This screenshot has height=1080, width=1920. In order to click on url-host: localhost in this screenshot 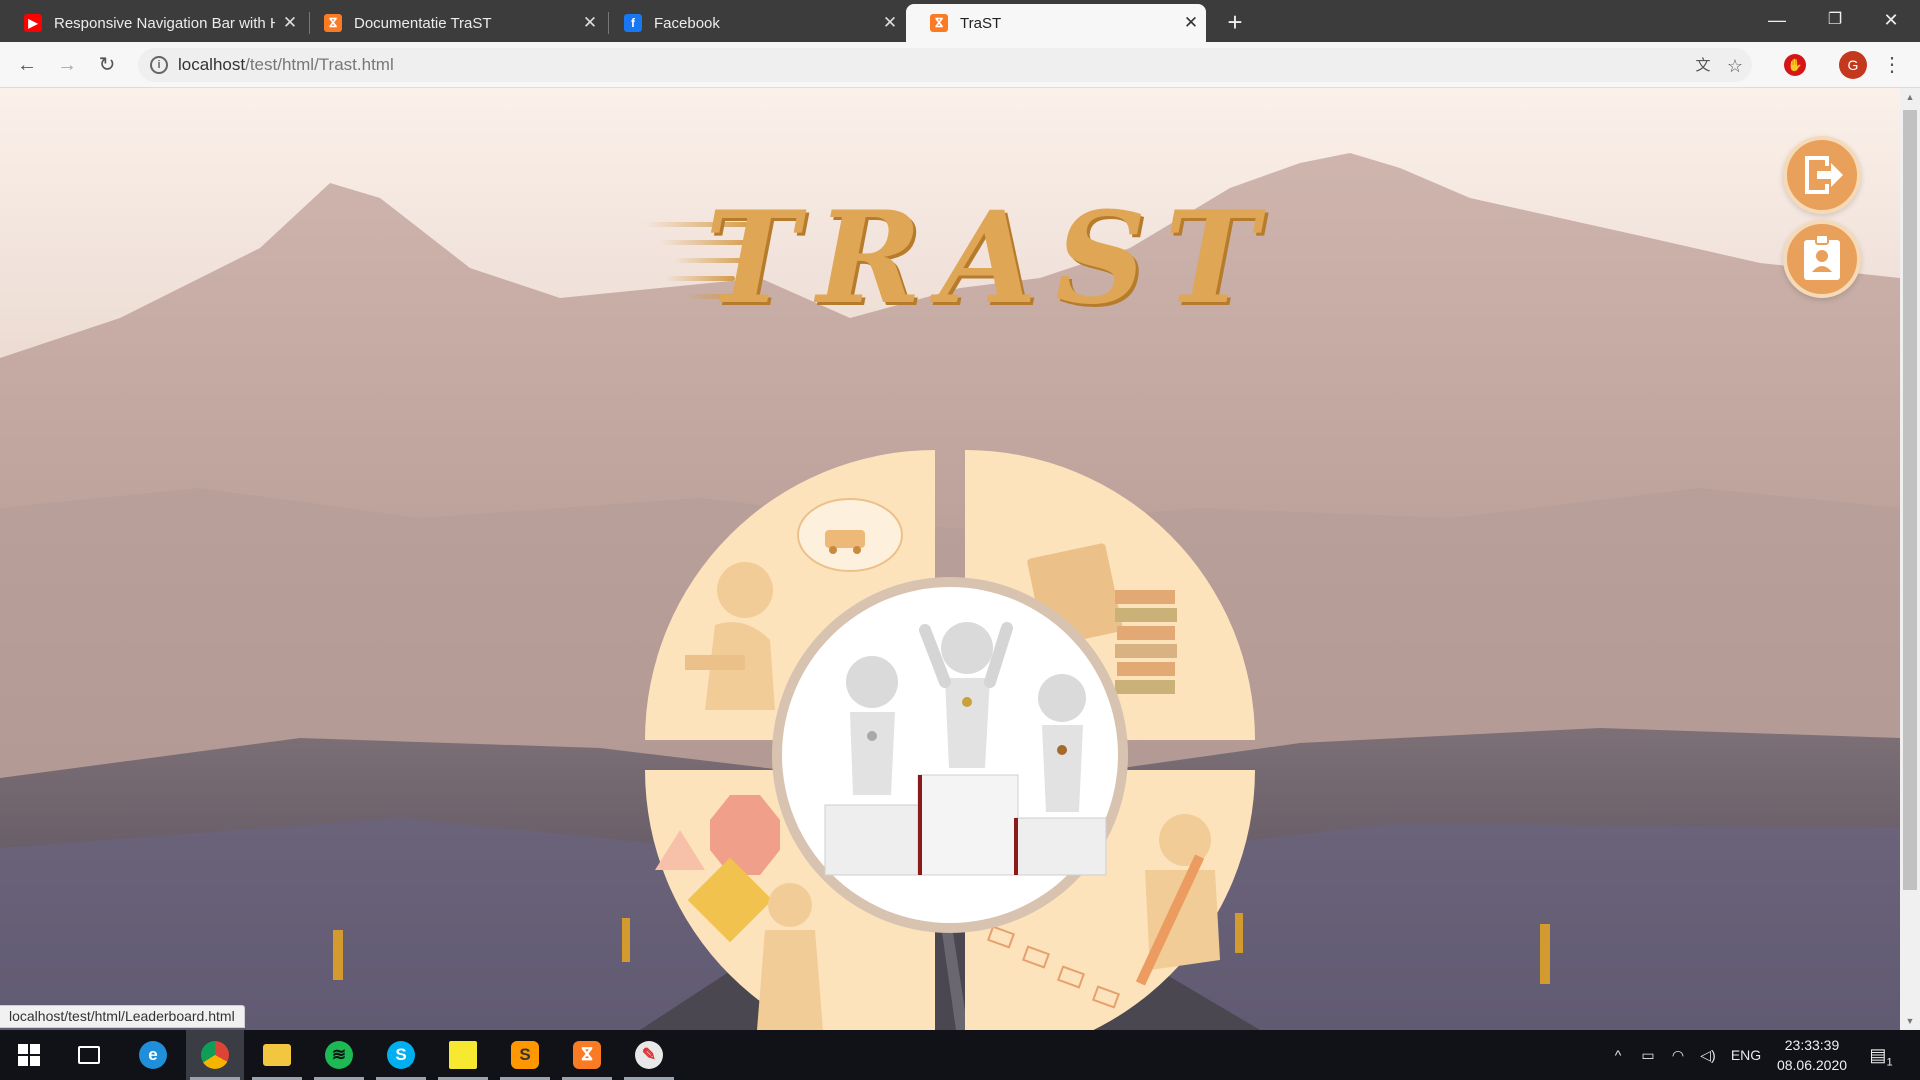, I will do `click(212, 64)`.